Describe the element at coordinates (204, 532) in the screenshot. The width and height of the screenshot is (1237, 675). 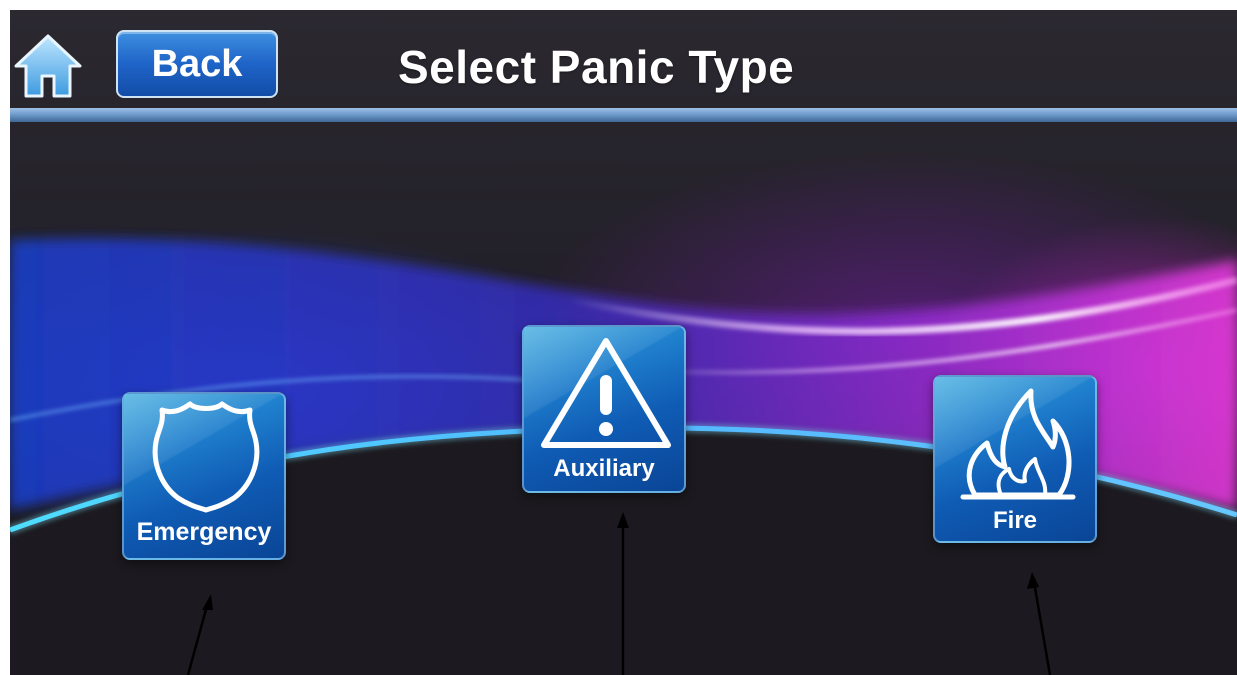
I see `emergency-label: Emergency` at that location.